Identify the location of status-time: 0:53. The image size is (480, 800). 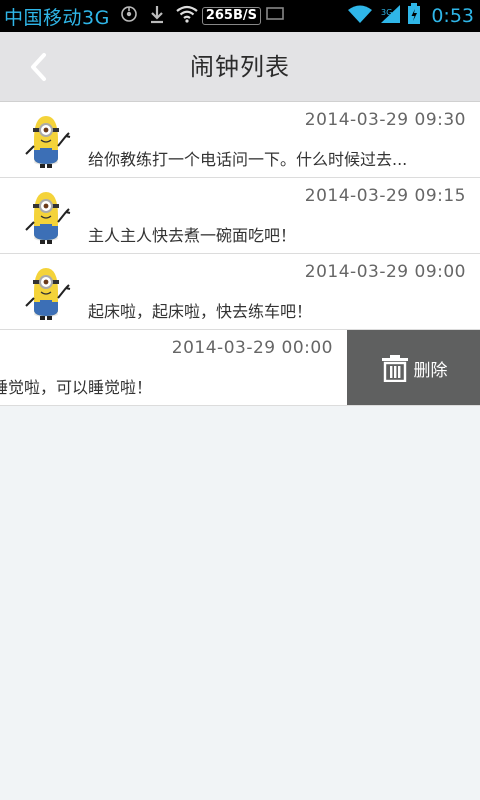
(452, 16).